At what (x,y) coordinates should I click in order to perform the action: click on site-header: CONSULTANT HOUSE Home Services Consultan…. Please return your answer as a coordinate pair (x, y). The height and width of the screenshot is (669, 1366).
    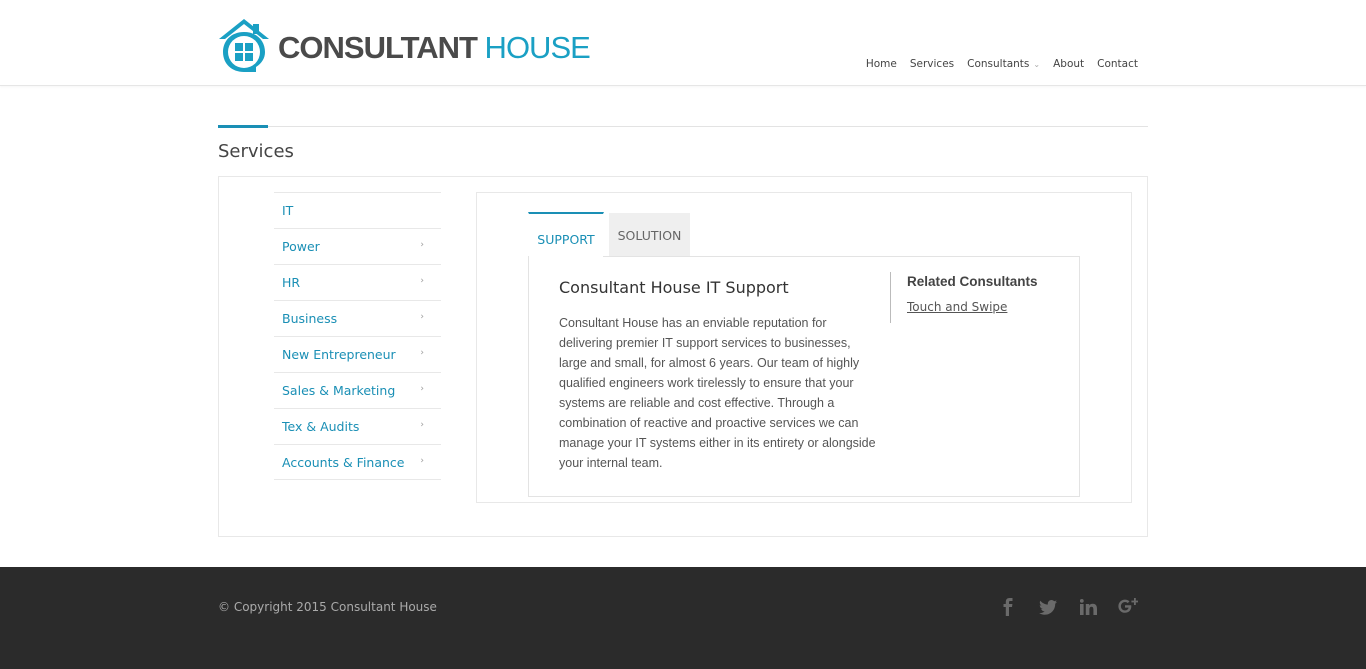
    Looking at the image, I should click on (683, 43).